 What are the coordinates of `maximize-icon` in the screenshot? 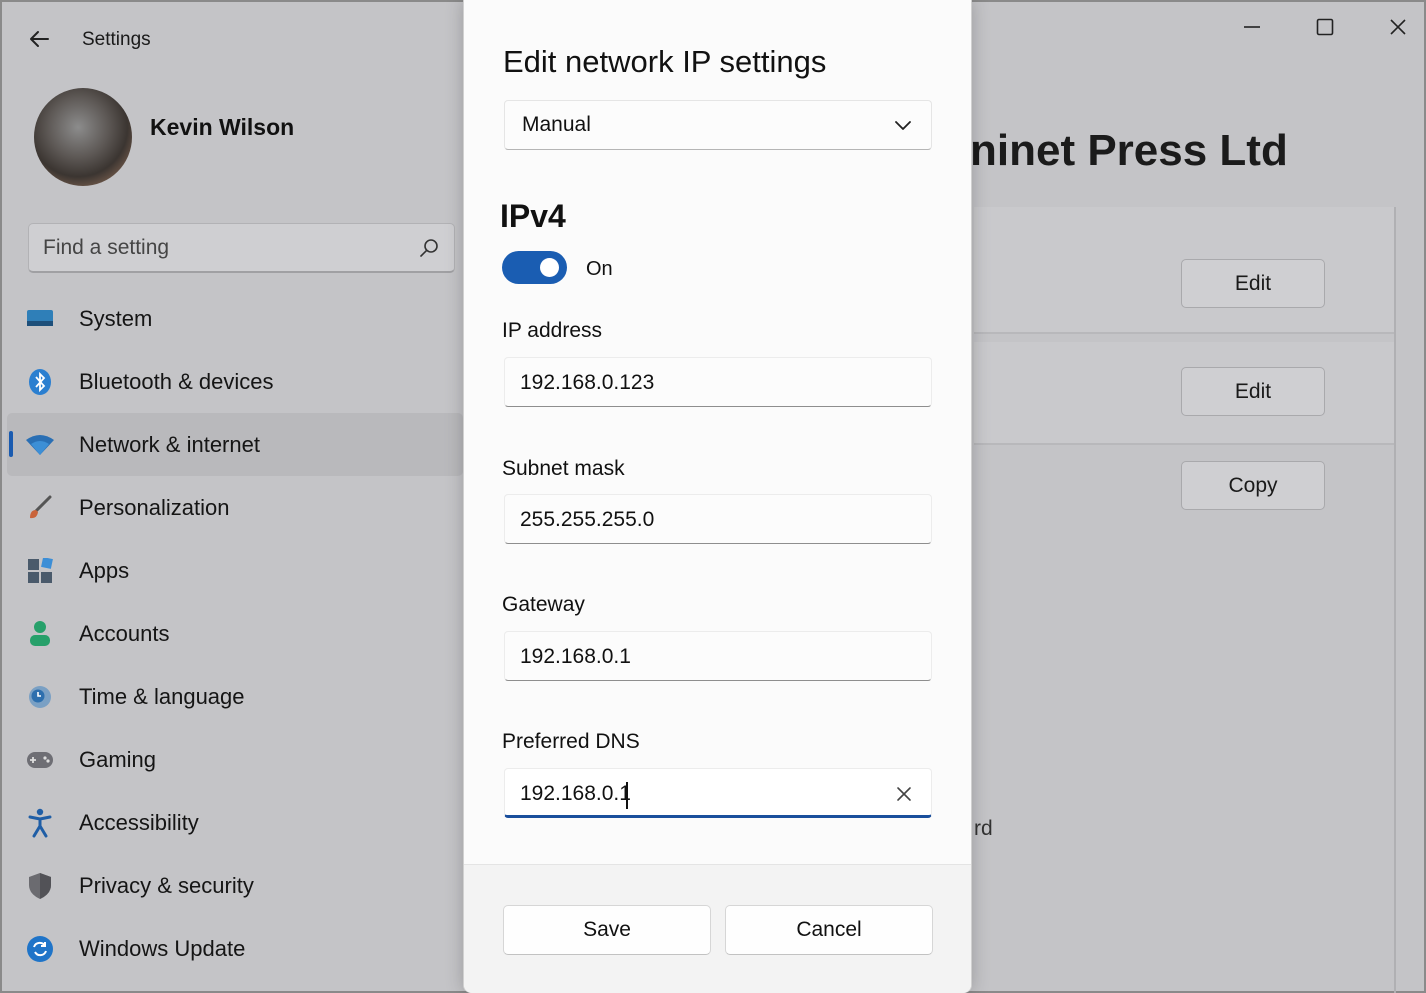 It's located at (1325, 27).